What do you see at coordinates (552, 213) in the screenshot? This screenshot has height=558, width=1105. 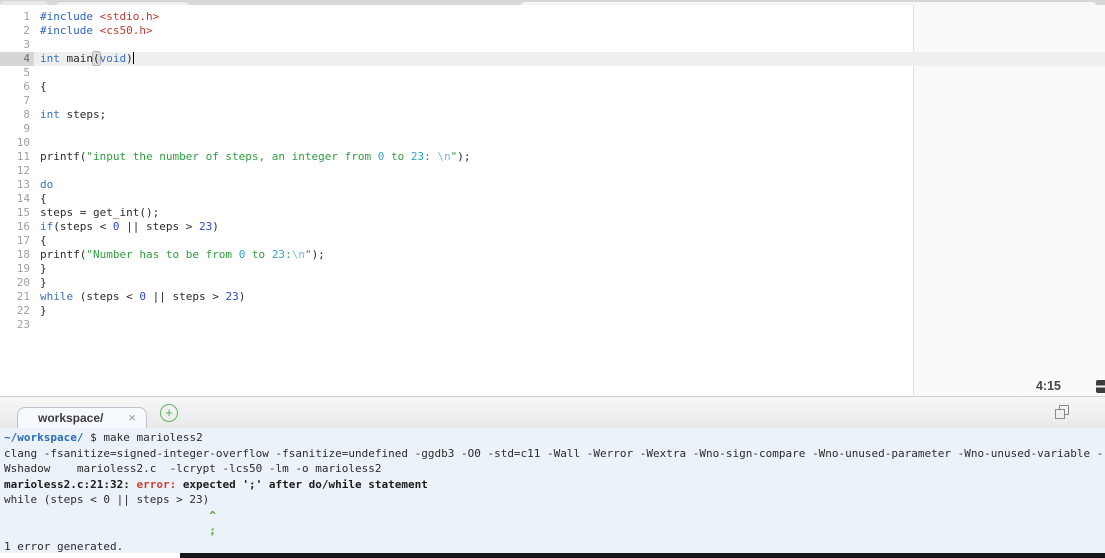 I see `code-line: 15 steps = get_int();` at bounding box center [552, 213].